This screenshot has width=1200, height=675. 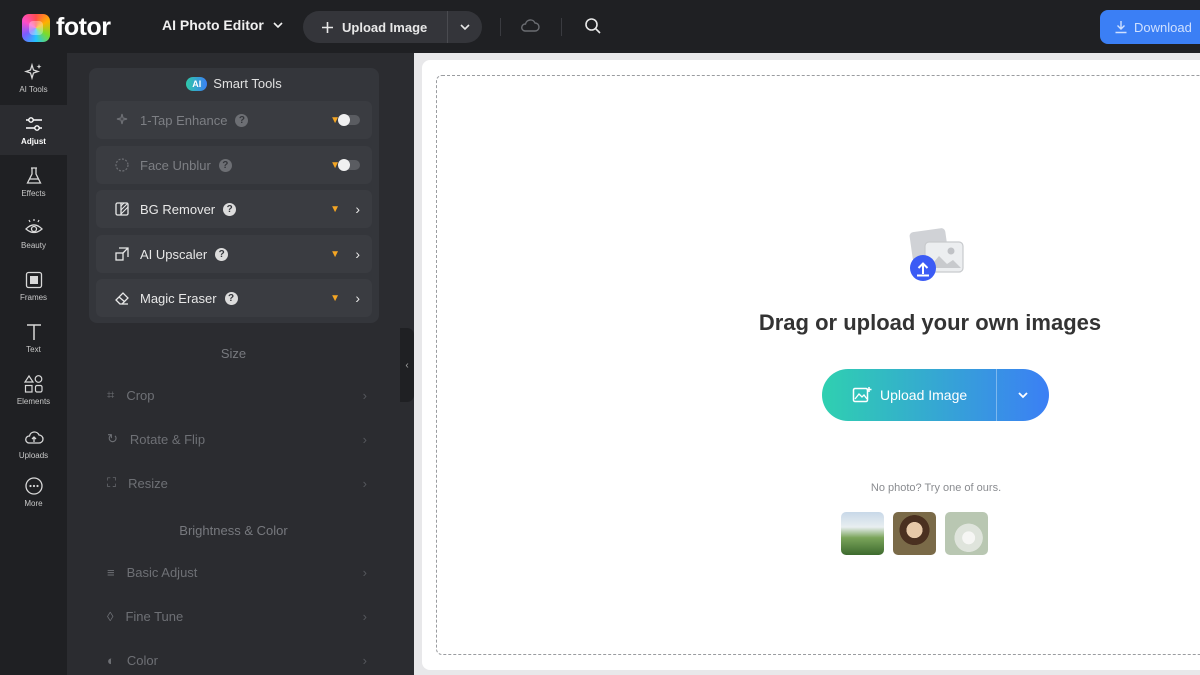 I want to click on eye-icon, so click(x=33, y=226).